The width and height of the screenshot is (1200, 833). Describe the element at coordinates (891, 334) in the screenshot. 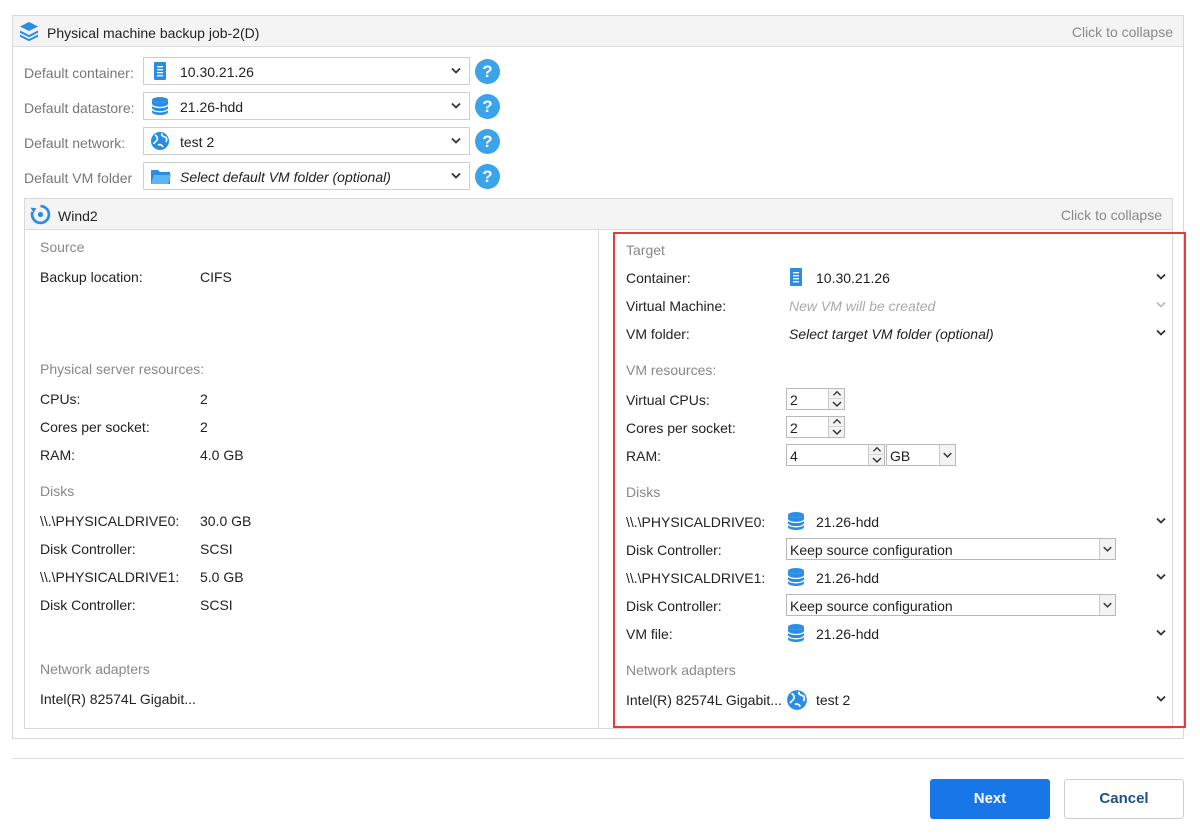

I see `target-folder-value: Select target VM folder (optional)` at that location.